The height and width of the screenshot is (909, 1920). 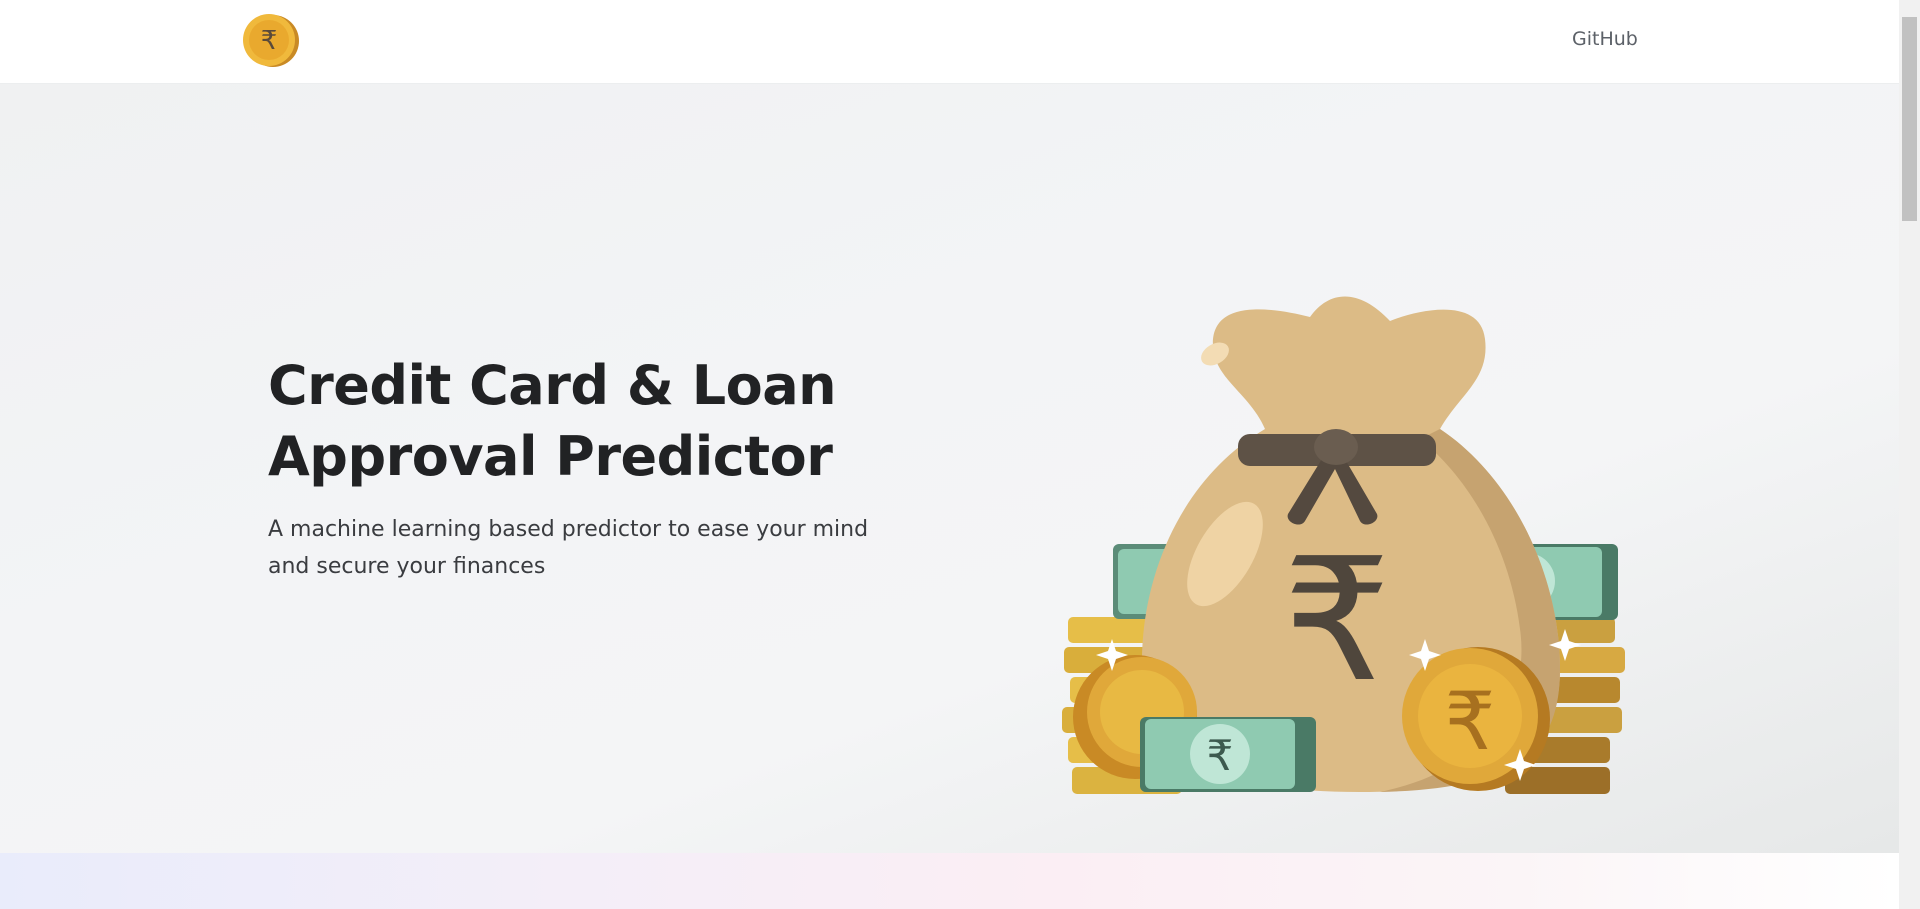 What do you see at coordinates (1909, 119) in the screenshot?
I see `scrollbar-thumb` at bounding box center [1909, 119].